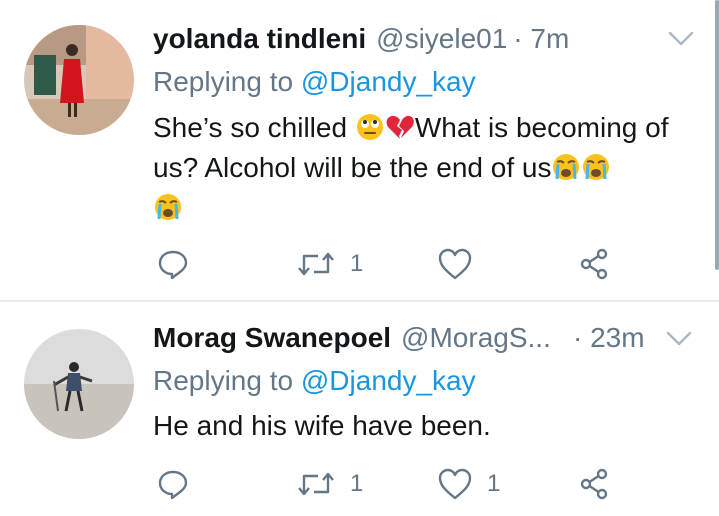 This screenshot has height=516, width=719. What do you see at coordinates (272, 338) in the screenshot?
I see `display-name: Morag Swanepoel` at bounding box center [272, 338].